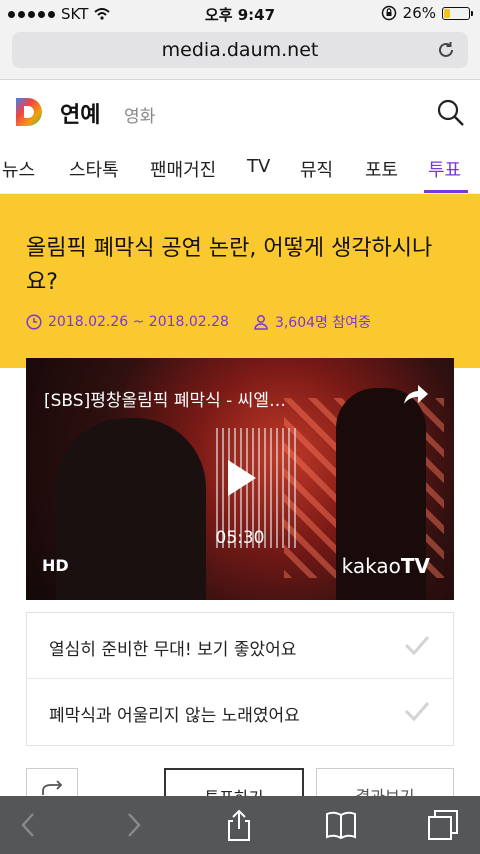 The height and width of the screenshot is (854, 480). What do you see at coordinates (240, 538) in the screenshot?
I see `video-duration: 05:30` at bounding box center [240, 538].